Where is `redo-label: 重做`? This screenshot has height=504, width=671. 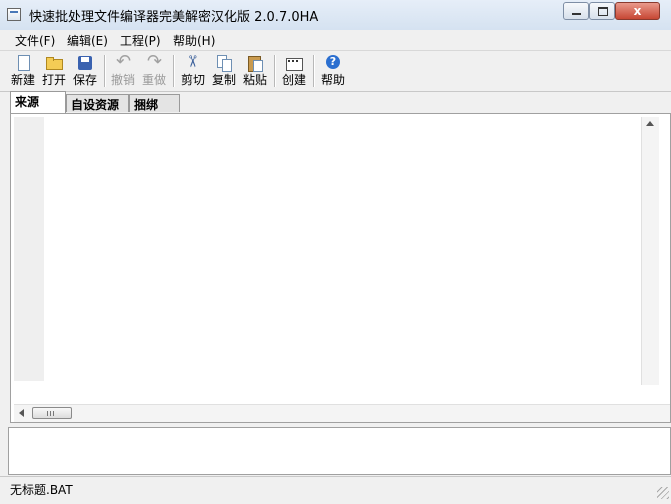
redo-label: 重做 is located at coordinates (153, 80).